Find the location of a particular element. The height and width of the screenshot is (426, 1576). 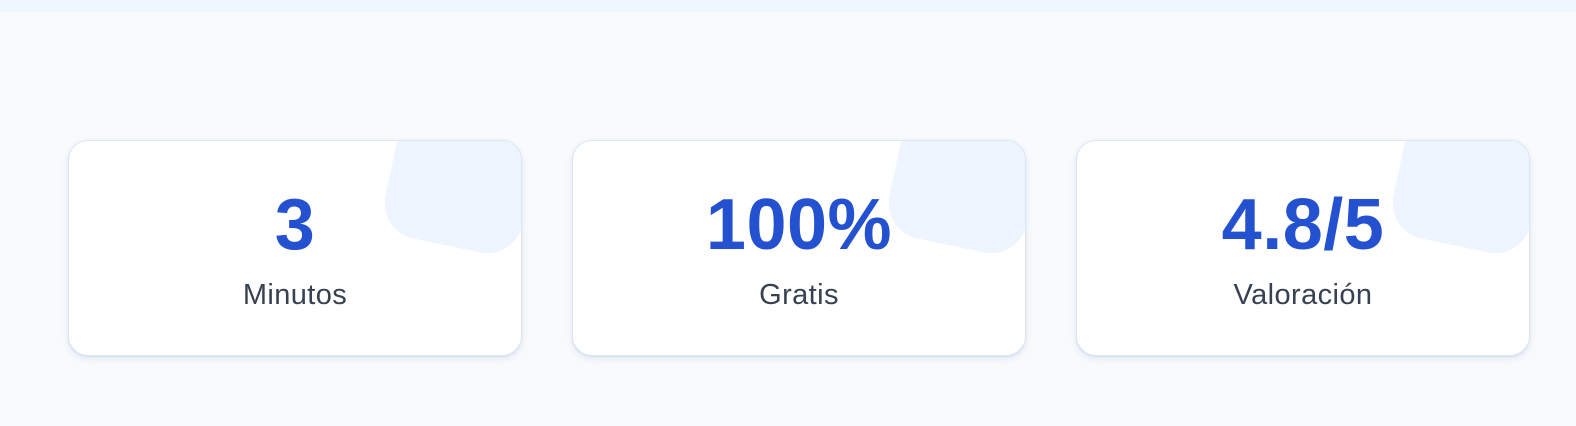

stat-card-rating: 4.8/5 Valoración is located at coordinates (1303, 248).